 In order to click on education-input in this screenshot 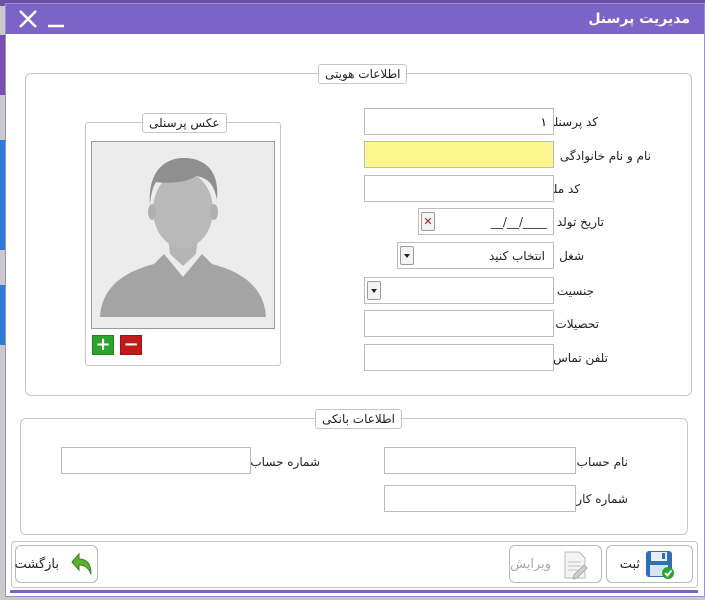, I will do `click(459, 323)`.